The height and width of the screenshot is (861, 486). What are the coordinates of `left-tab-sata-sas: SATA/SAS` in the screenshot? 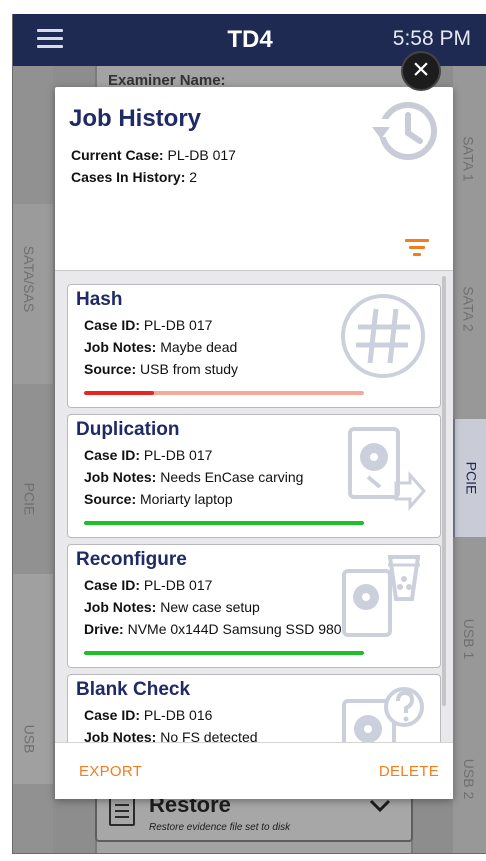 It's located at (29, 279).